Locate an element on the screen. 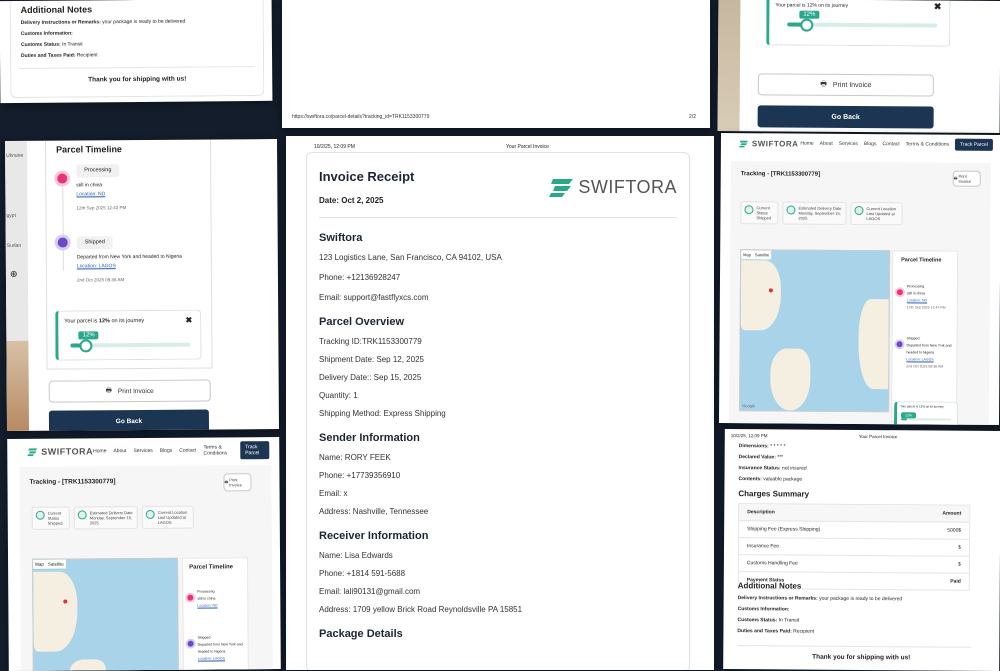 Image resolution: width=1000 pixels, height=671 pixels. status-card: Current Status Shipped is located at coordinates (50, 518).